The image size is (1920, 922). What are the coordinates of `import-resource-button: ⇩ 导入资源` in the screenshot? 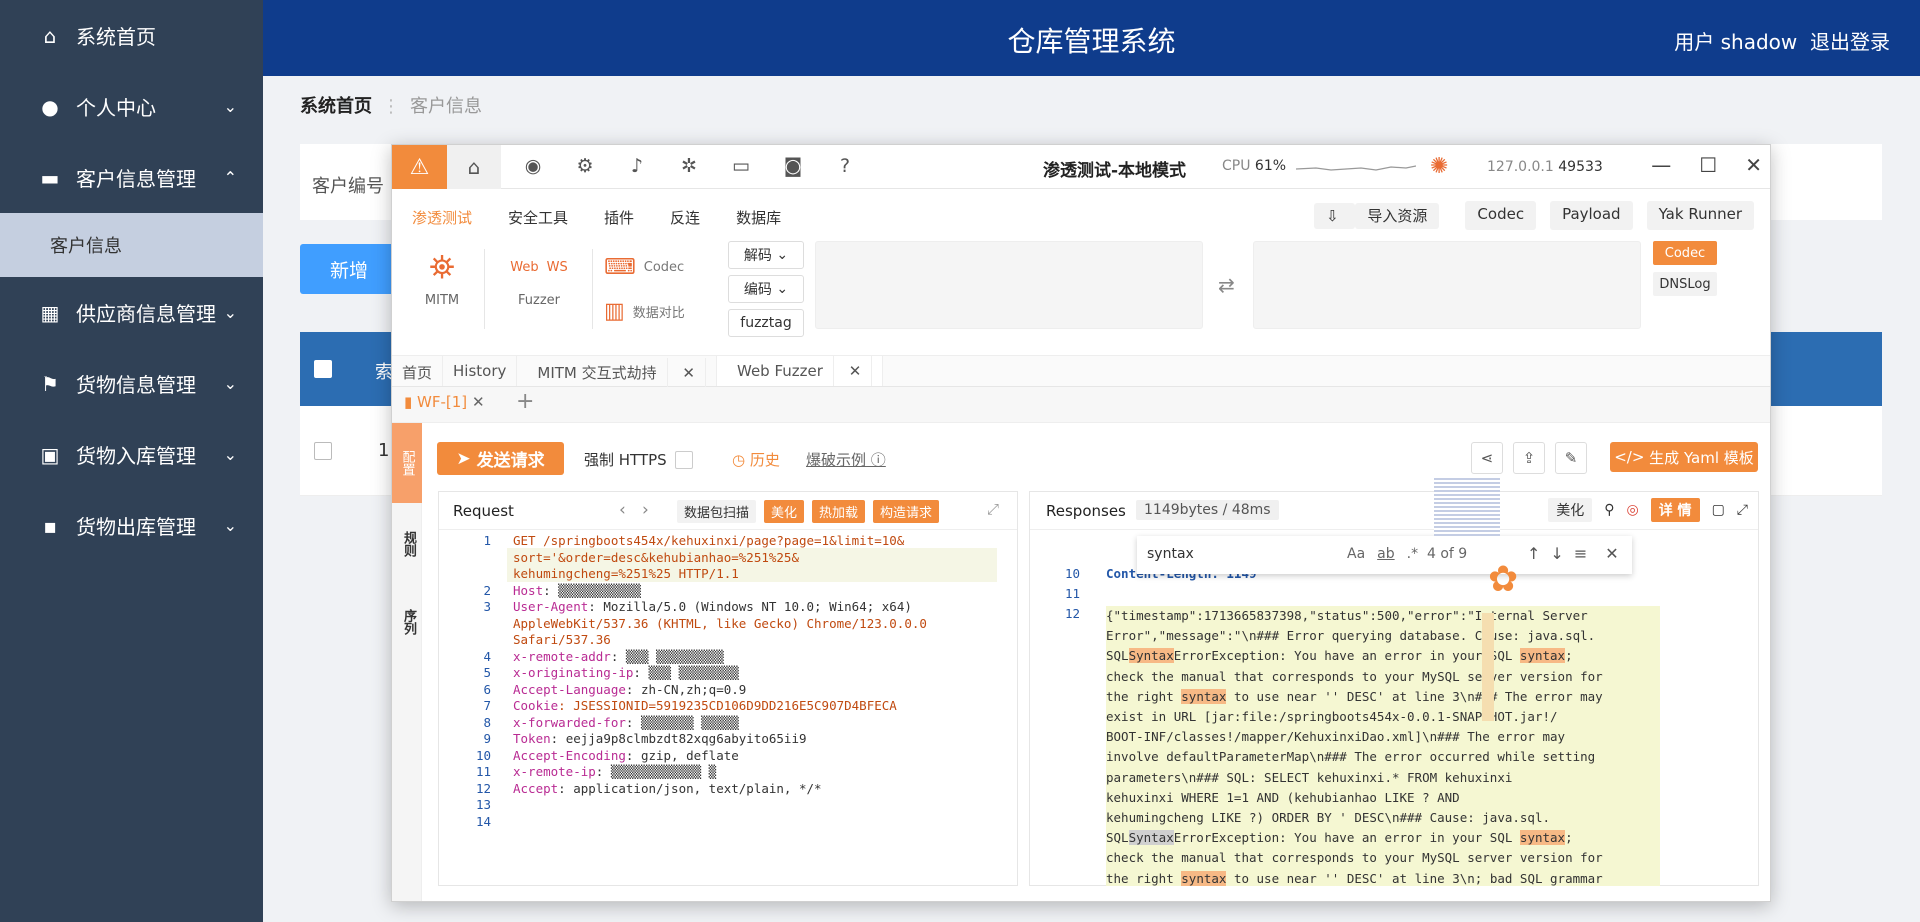 It's located at (1376, 215).